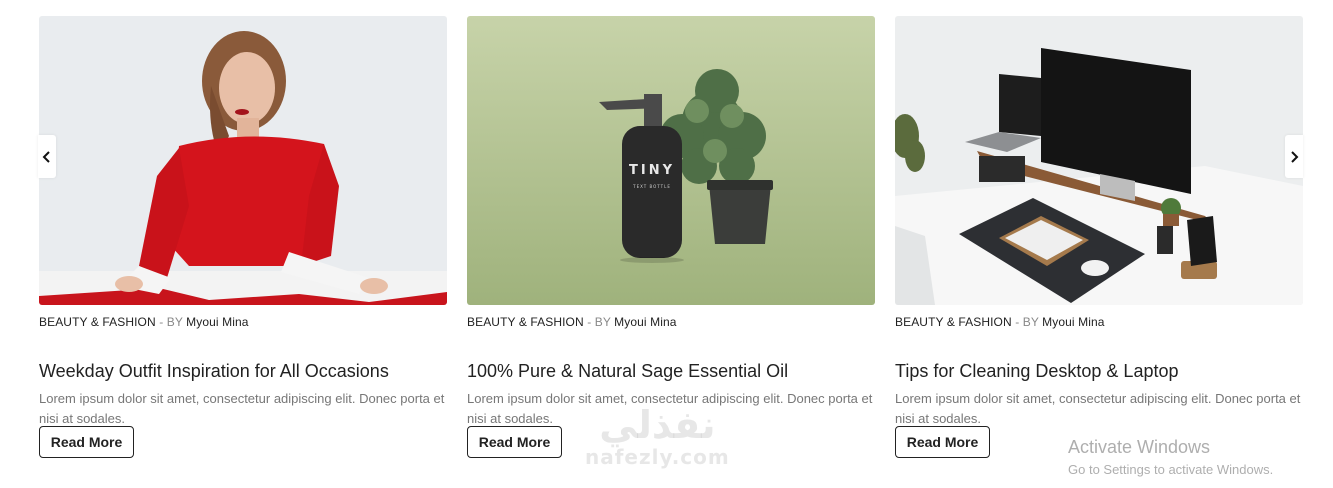 This screenshot has height=488, width=1333. I want to click on chevron-left-icon, so click(46, 156).